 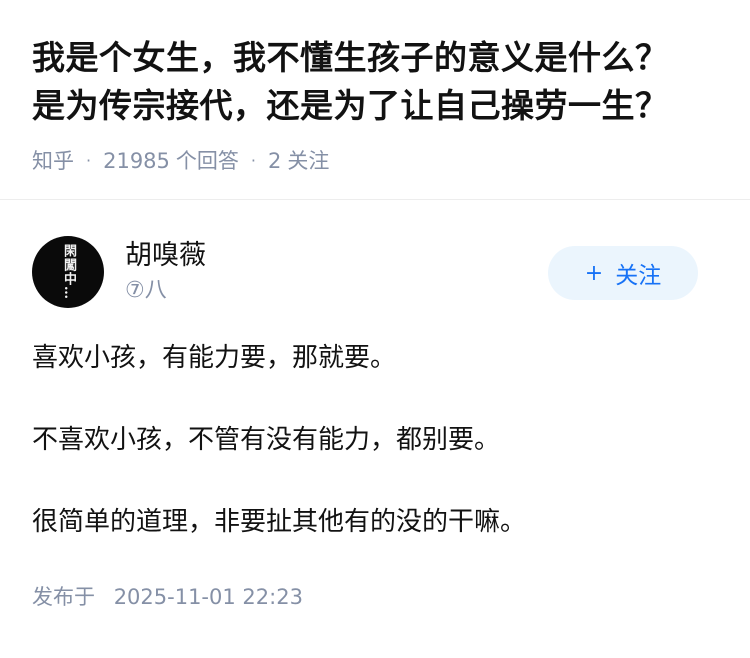 I want to click on author-badge: ⑦八, so click(x=146, y=290).